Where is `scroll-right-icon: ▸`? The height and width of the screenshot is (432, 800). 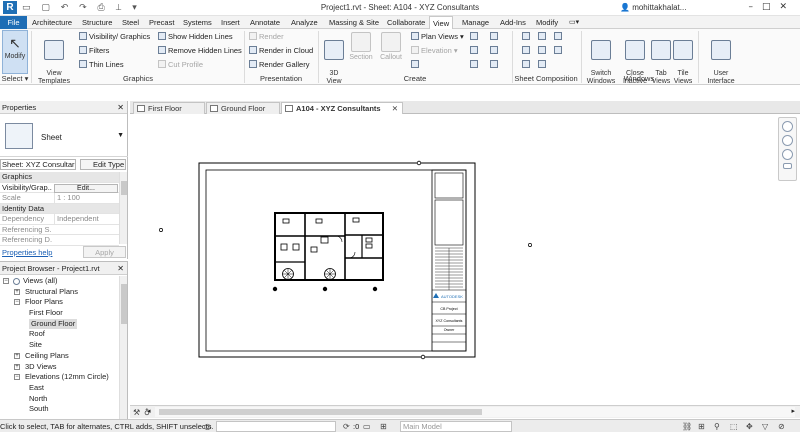 scroll-right-icon: ▸ is located at coordinates (793, 411).